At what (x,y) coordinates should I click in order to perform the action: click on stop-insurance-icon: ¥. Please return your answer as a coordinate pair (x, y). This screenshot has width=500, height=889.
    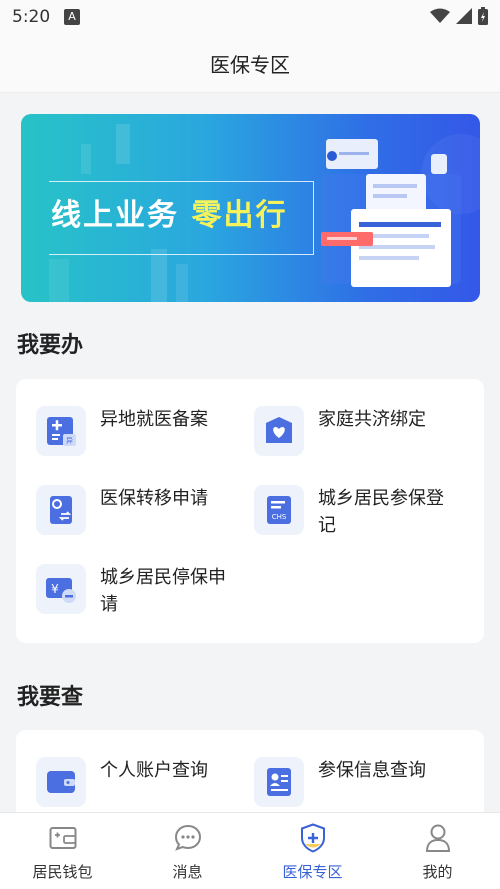
    Looking at the image, I should click on (61, 589).